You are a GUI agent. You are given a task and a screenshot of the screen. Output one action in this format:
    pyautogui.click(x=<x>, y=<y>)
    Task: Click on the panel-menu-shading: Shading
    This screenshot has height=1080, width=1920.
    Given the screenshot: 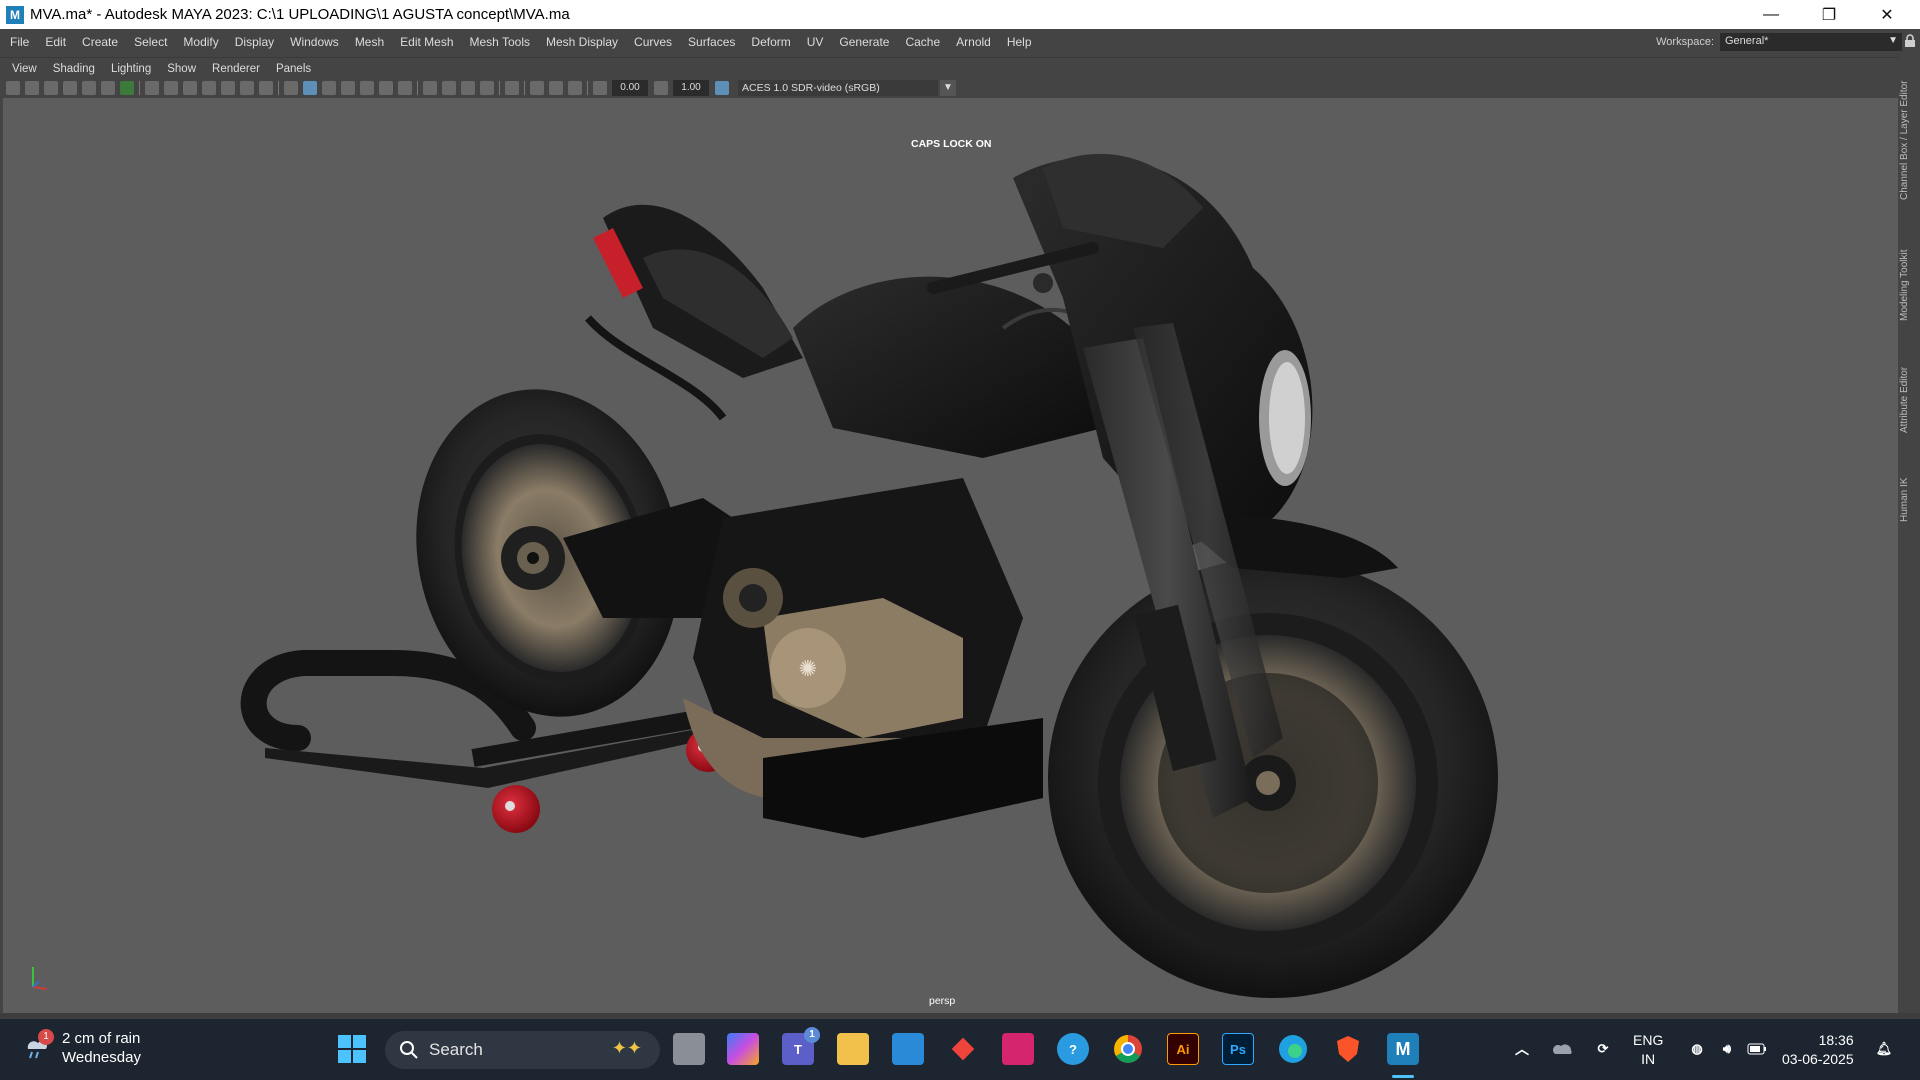 What is the action you would take?
    pyautogui.click(x=74, y=69)
    